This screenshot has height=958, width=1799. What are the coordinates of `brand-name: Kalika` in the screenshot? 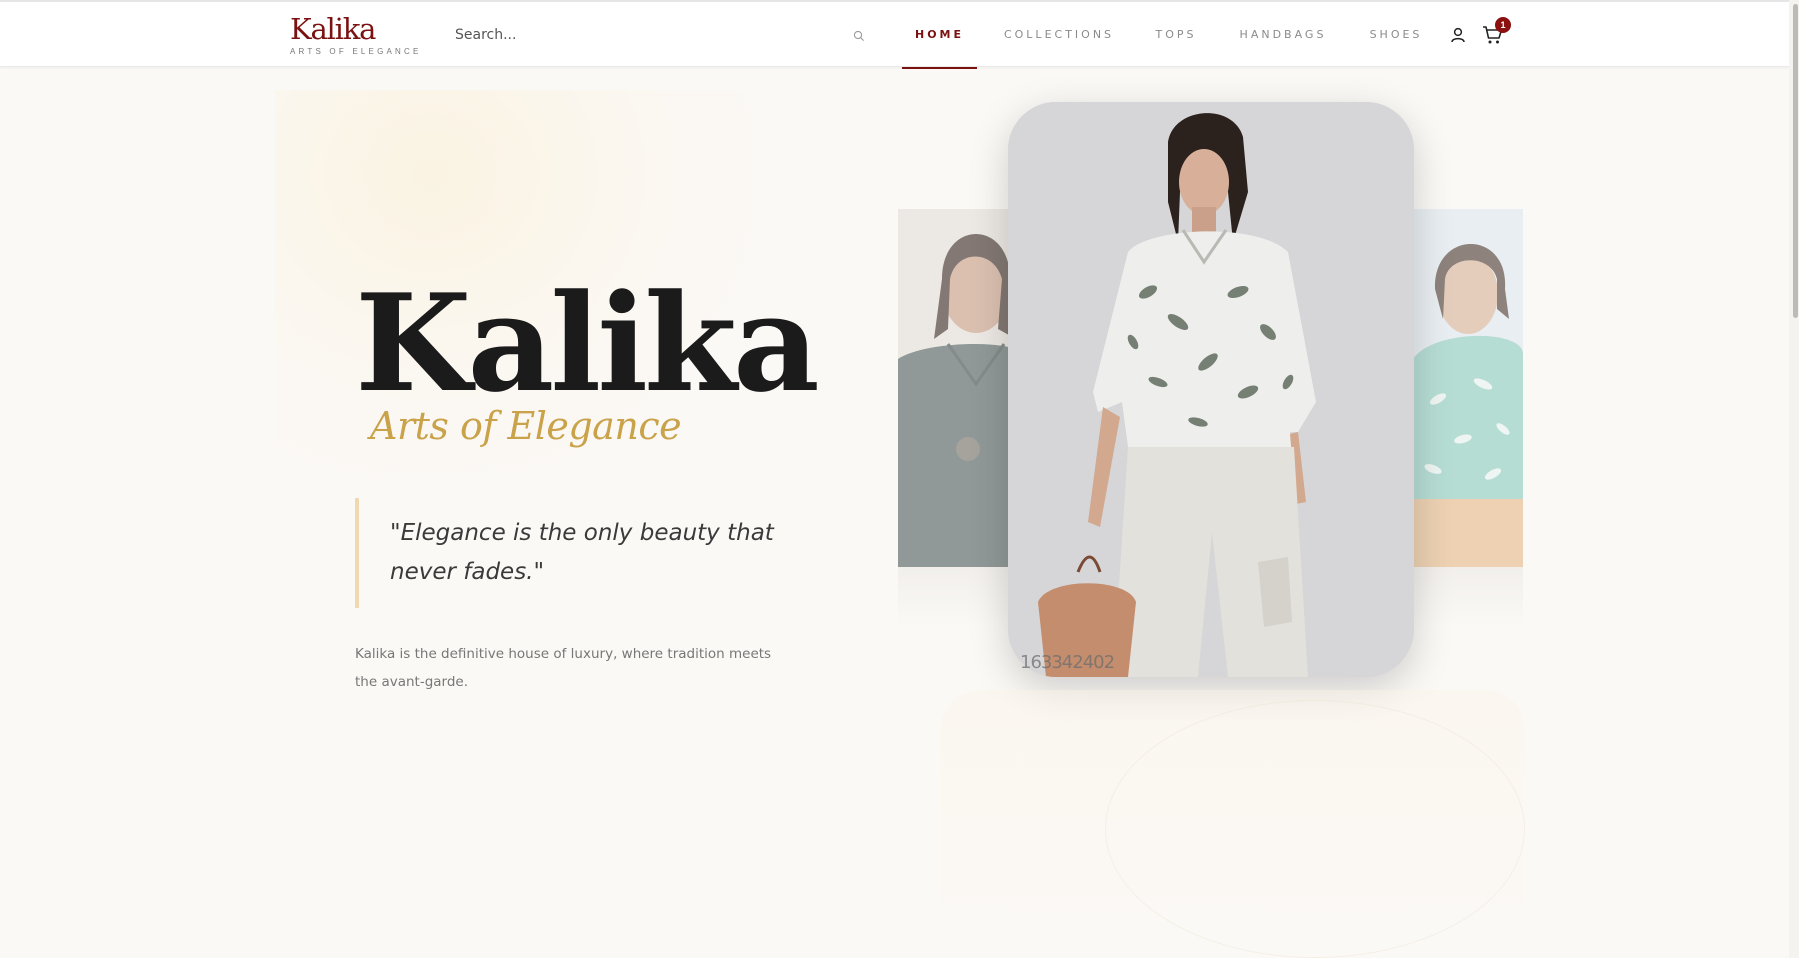 It's located at (333, 29).